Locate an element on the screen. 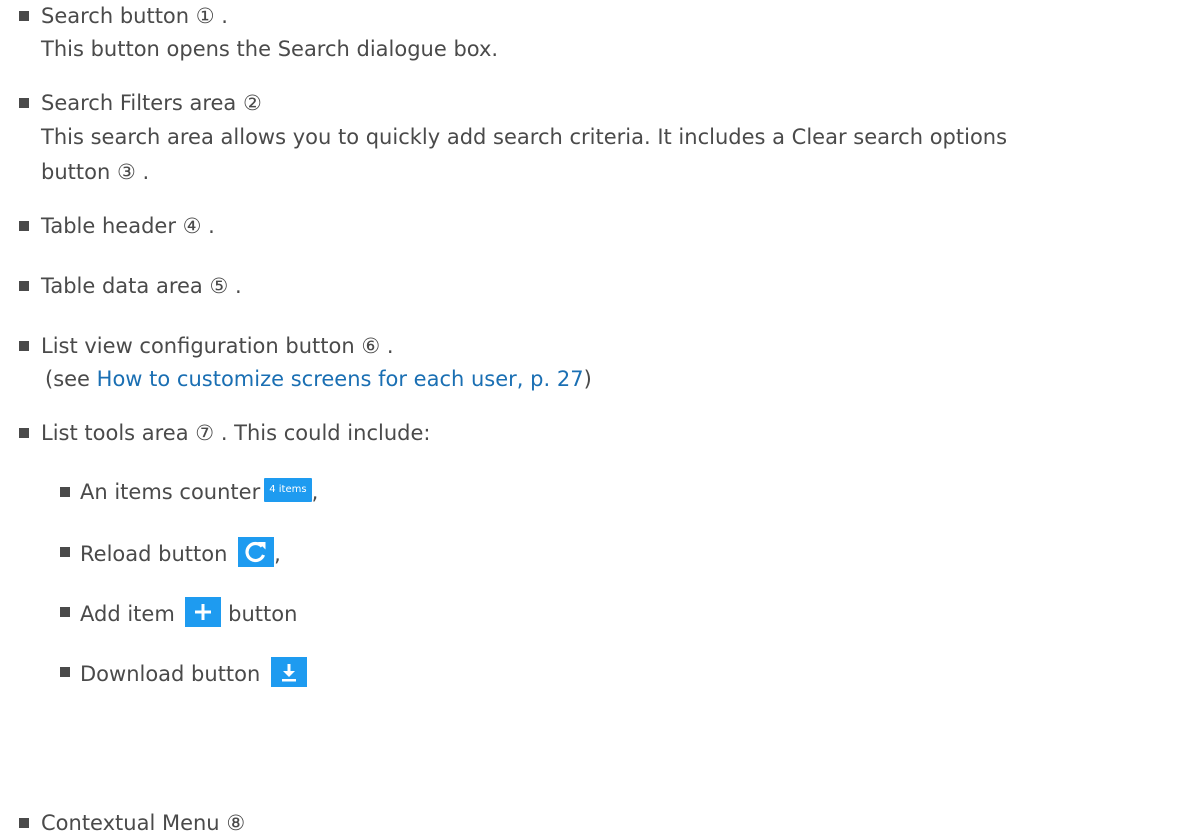 The width and height of the screenshot is (1187, 839). item-label: Table header is located at coordinates (108, 226).